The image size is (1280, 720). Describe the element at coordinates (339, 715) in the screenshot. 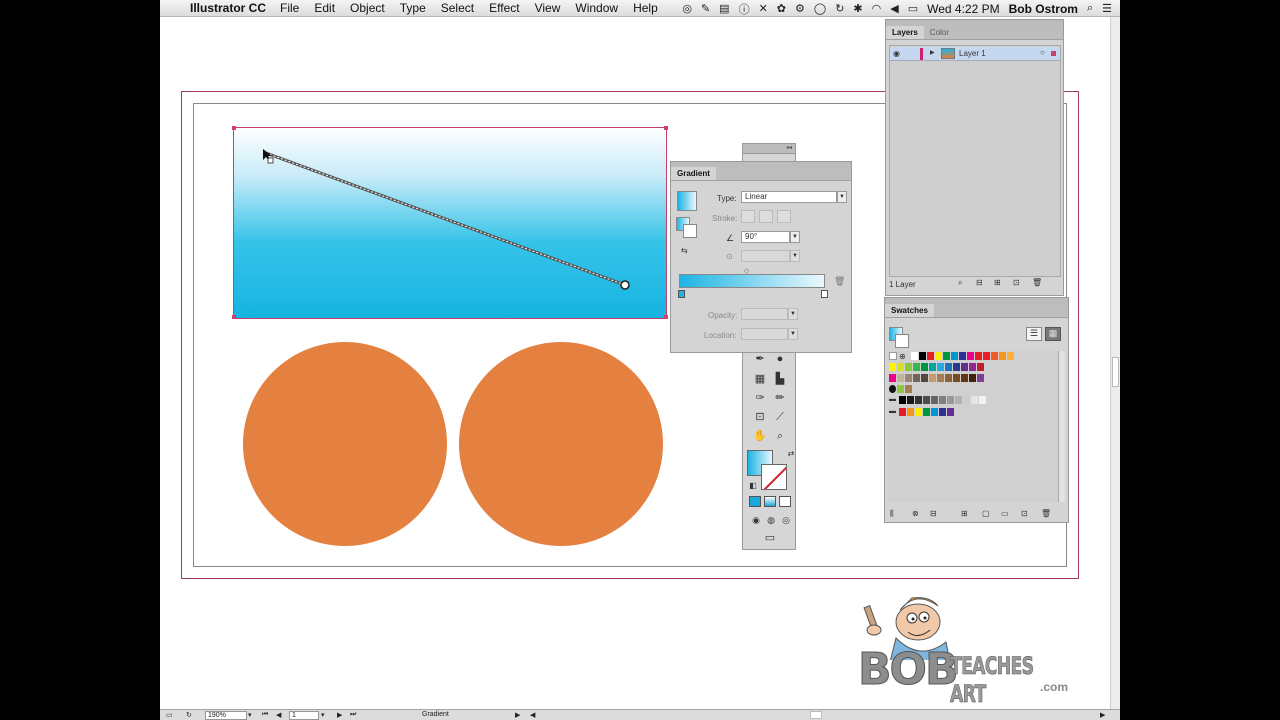

I see `next-artboard-icon: ▶` at that location.